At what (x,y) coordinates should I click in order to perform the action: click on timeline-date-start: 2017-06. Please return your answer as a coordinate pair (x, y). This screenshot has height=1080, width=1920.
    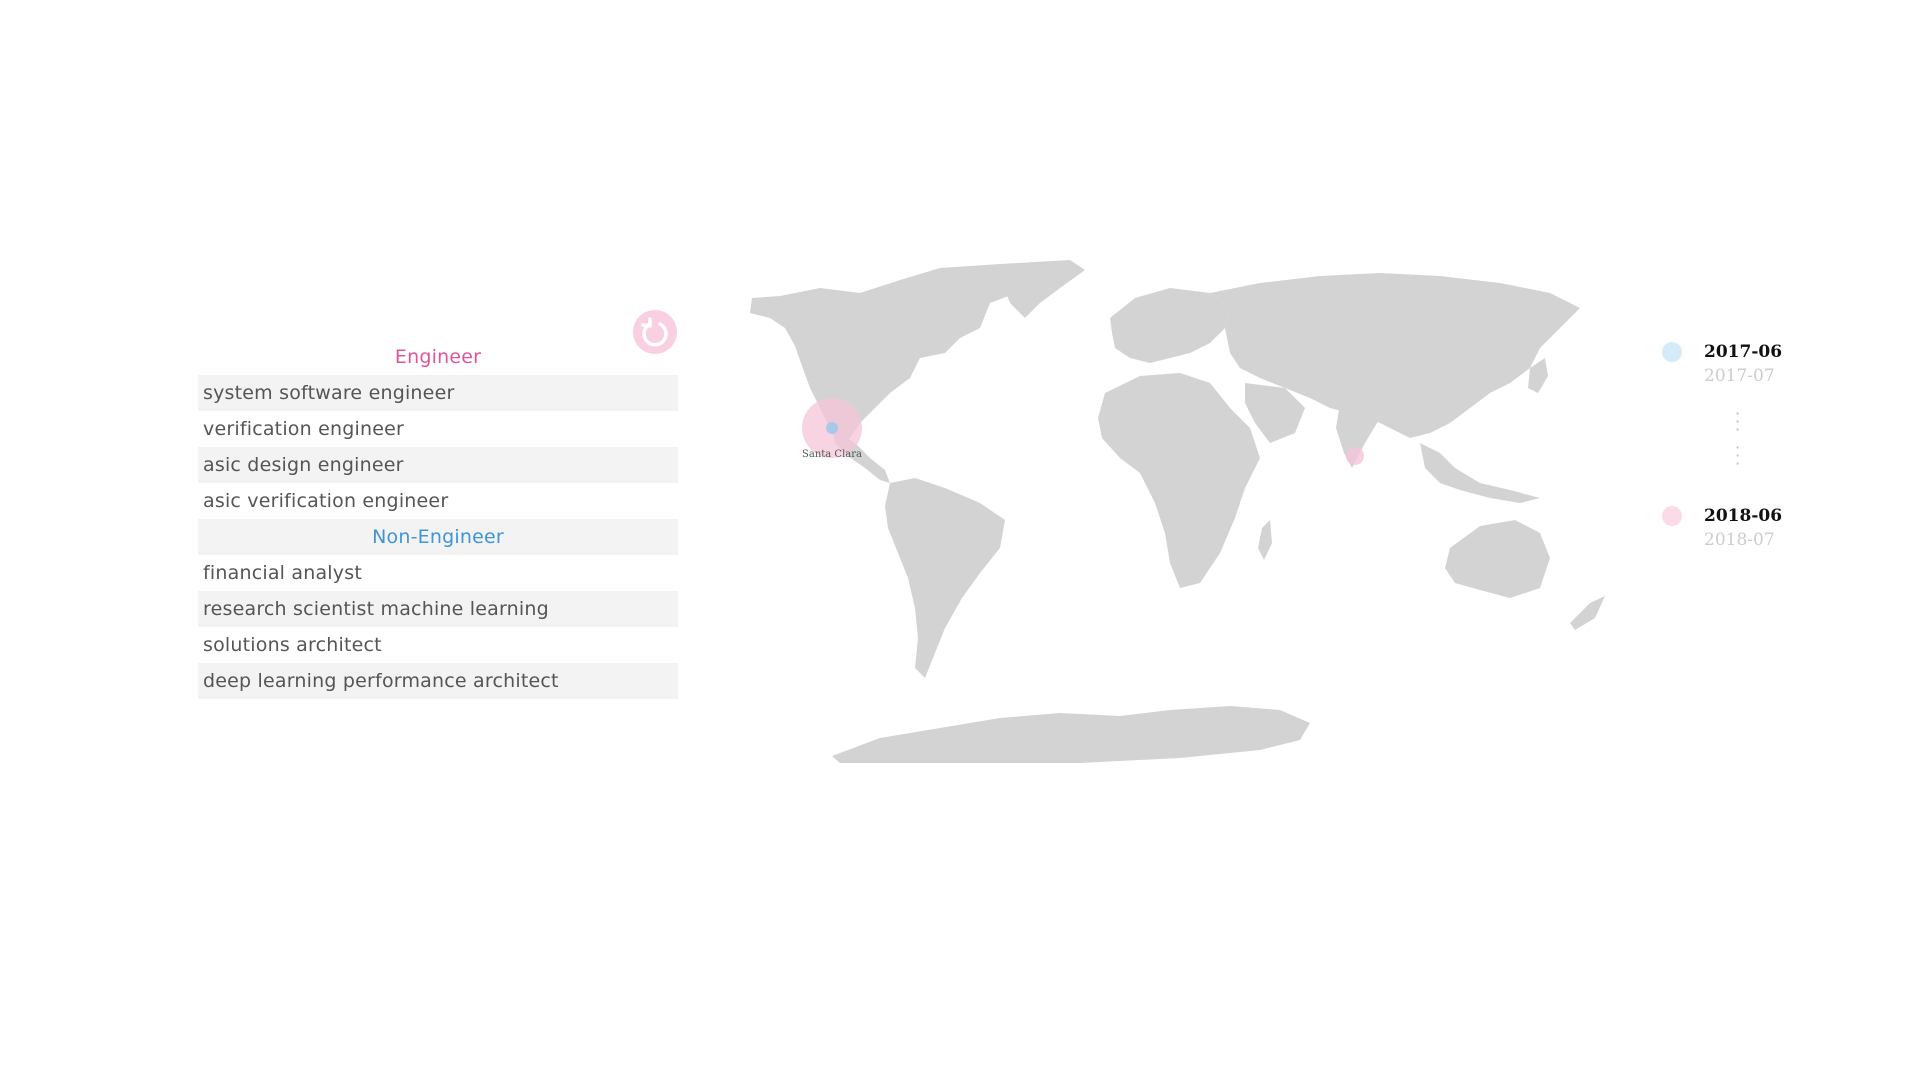
    Looking at the image, I should click on (1743, 352).